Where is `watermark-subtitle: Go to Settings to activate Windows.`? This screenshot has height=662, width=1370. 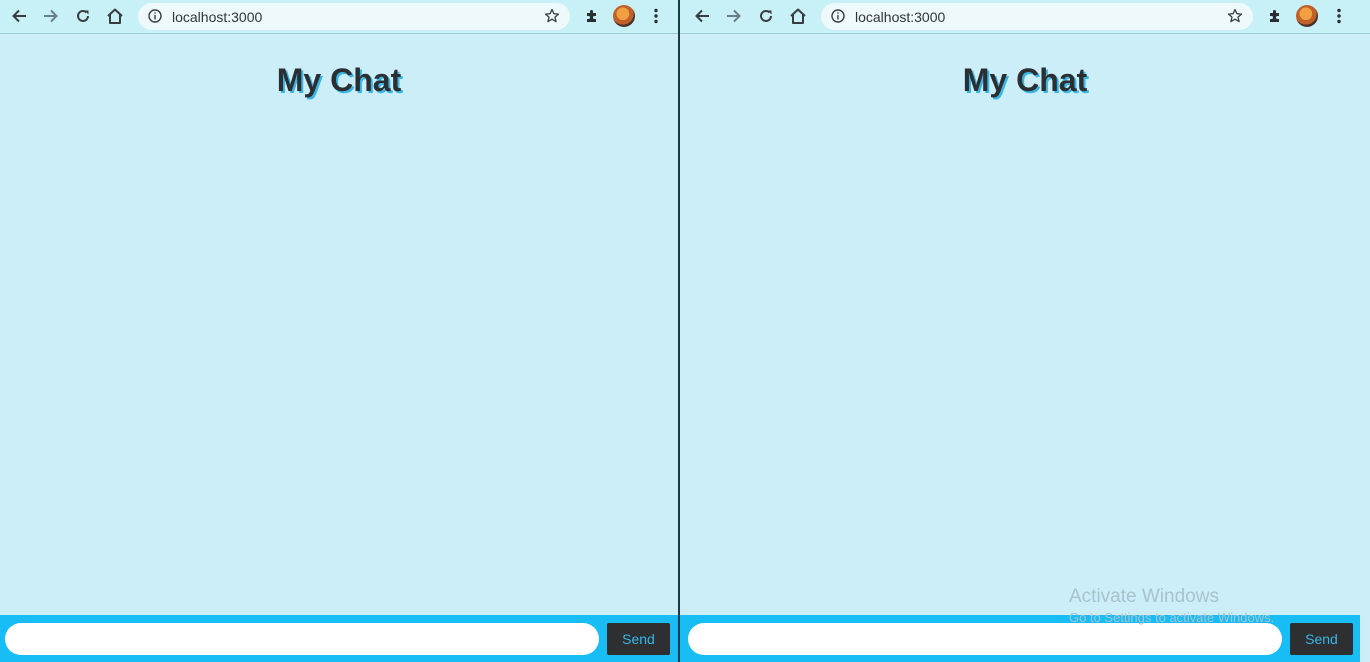
watermark-subtitle: Go to Settings to activate Windows. is located at coordinates (1172, 617).